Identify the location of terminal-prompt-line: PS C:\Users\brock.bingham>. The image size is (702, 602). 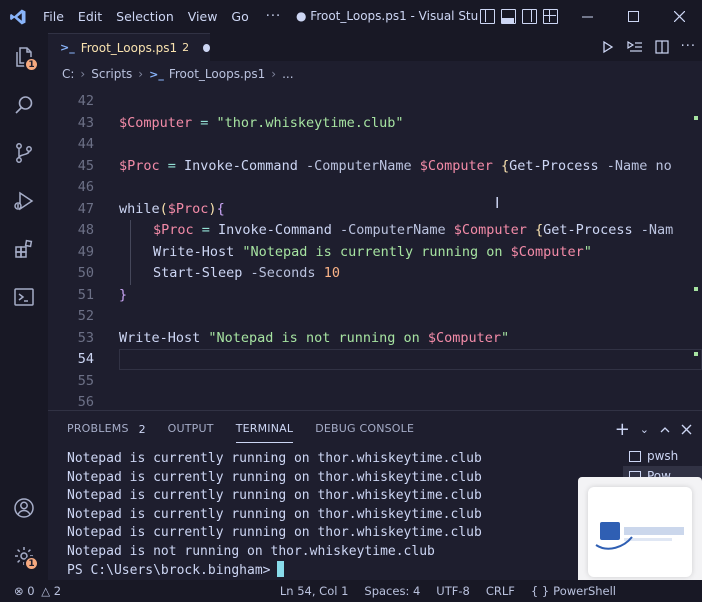
(274, 571).